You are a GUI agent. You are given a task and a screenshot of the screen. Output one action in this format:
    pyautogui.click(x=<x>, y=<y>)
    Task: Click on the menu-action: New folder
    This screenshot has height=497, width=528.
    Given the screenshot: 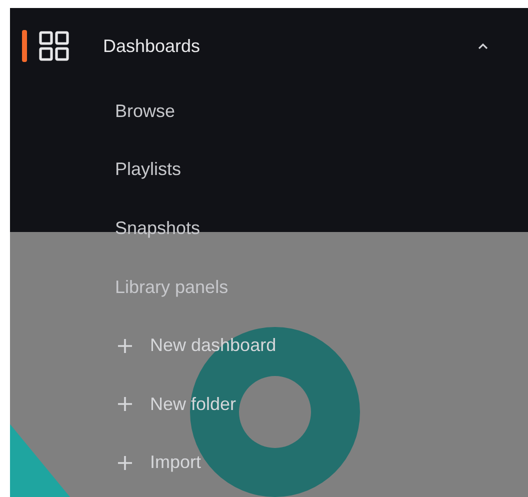 What is the action you would take?
    pyautogui.click(x=193, y=404)
    